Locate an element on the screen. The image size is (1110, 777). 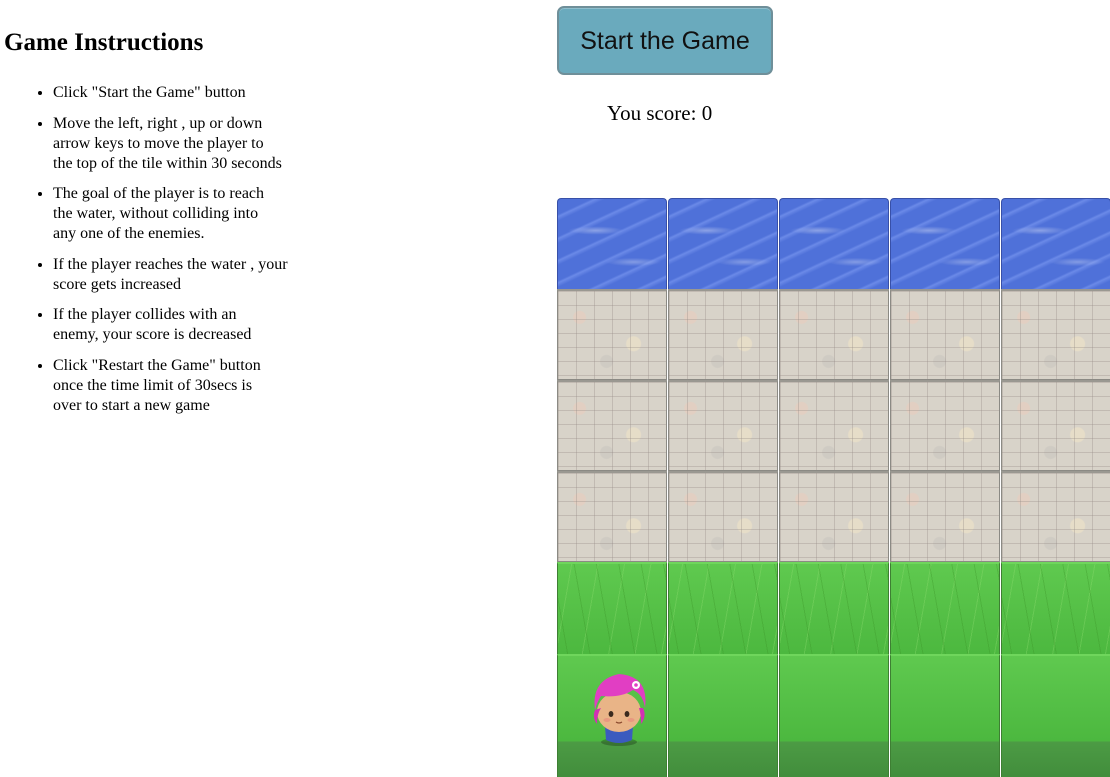
pink-hair-girl-character-icon is located at coordinates (619, 705).